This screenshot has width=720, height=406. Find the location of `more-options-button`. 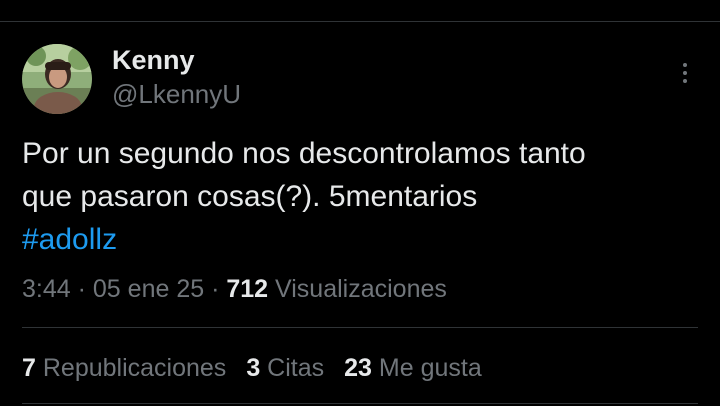

more-options-button is located at coordinates (685, 73).